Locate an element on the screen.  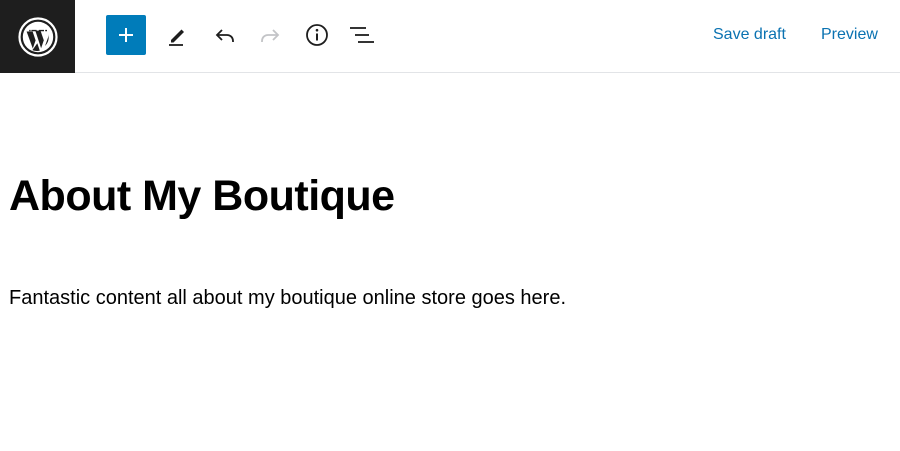
post-title: About My Boutique is located at coordinates (202, 196).